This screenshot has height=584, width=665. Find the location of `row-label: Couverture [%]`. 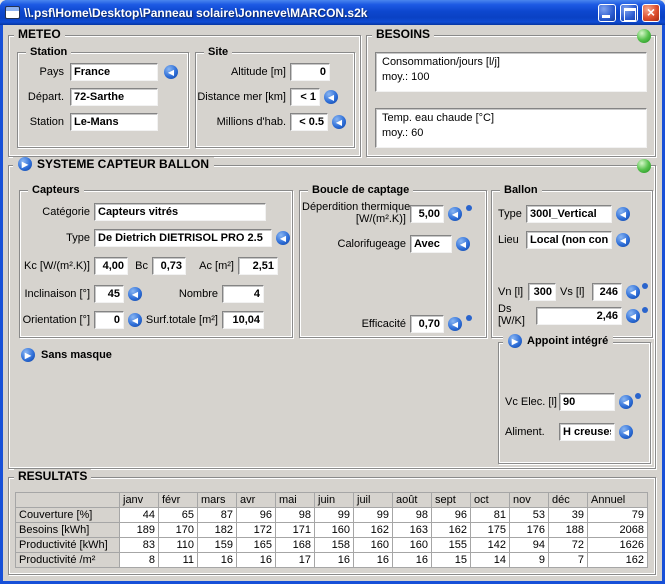

row-label: Couverture [%] is located at coordinates (67, 515).